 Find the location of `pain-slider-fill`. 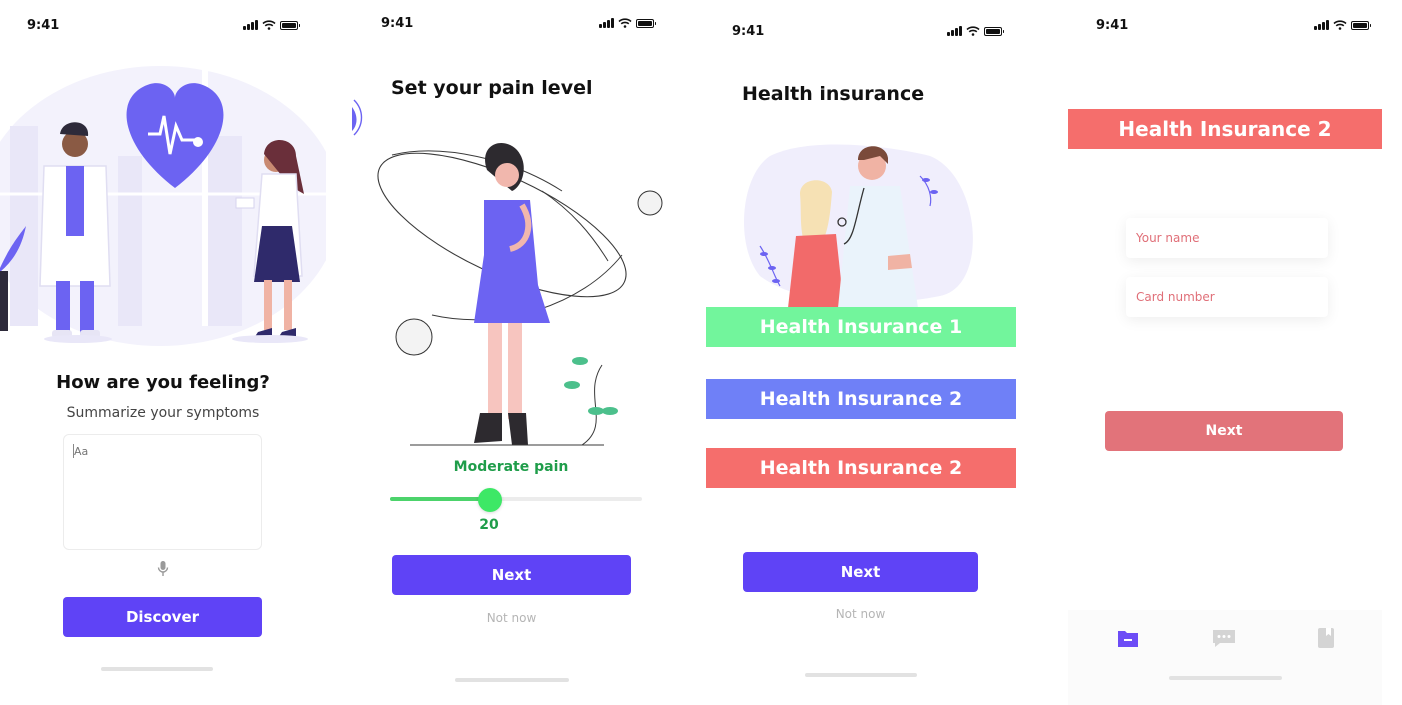

pain-slider-fill is located at coordinates (440, 499).